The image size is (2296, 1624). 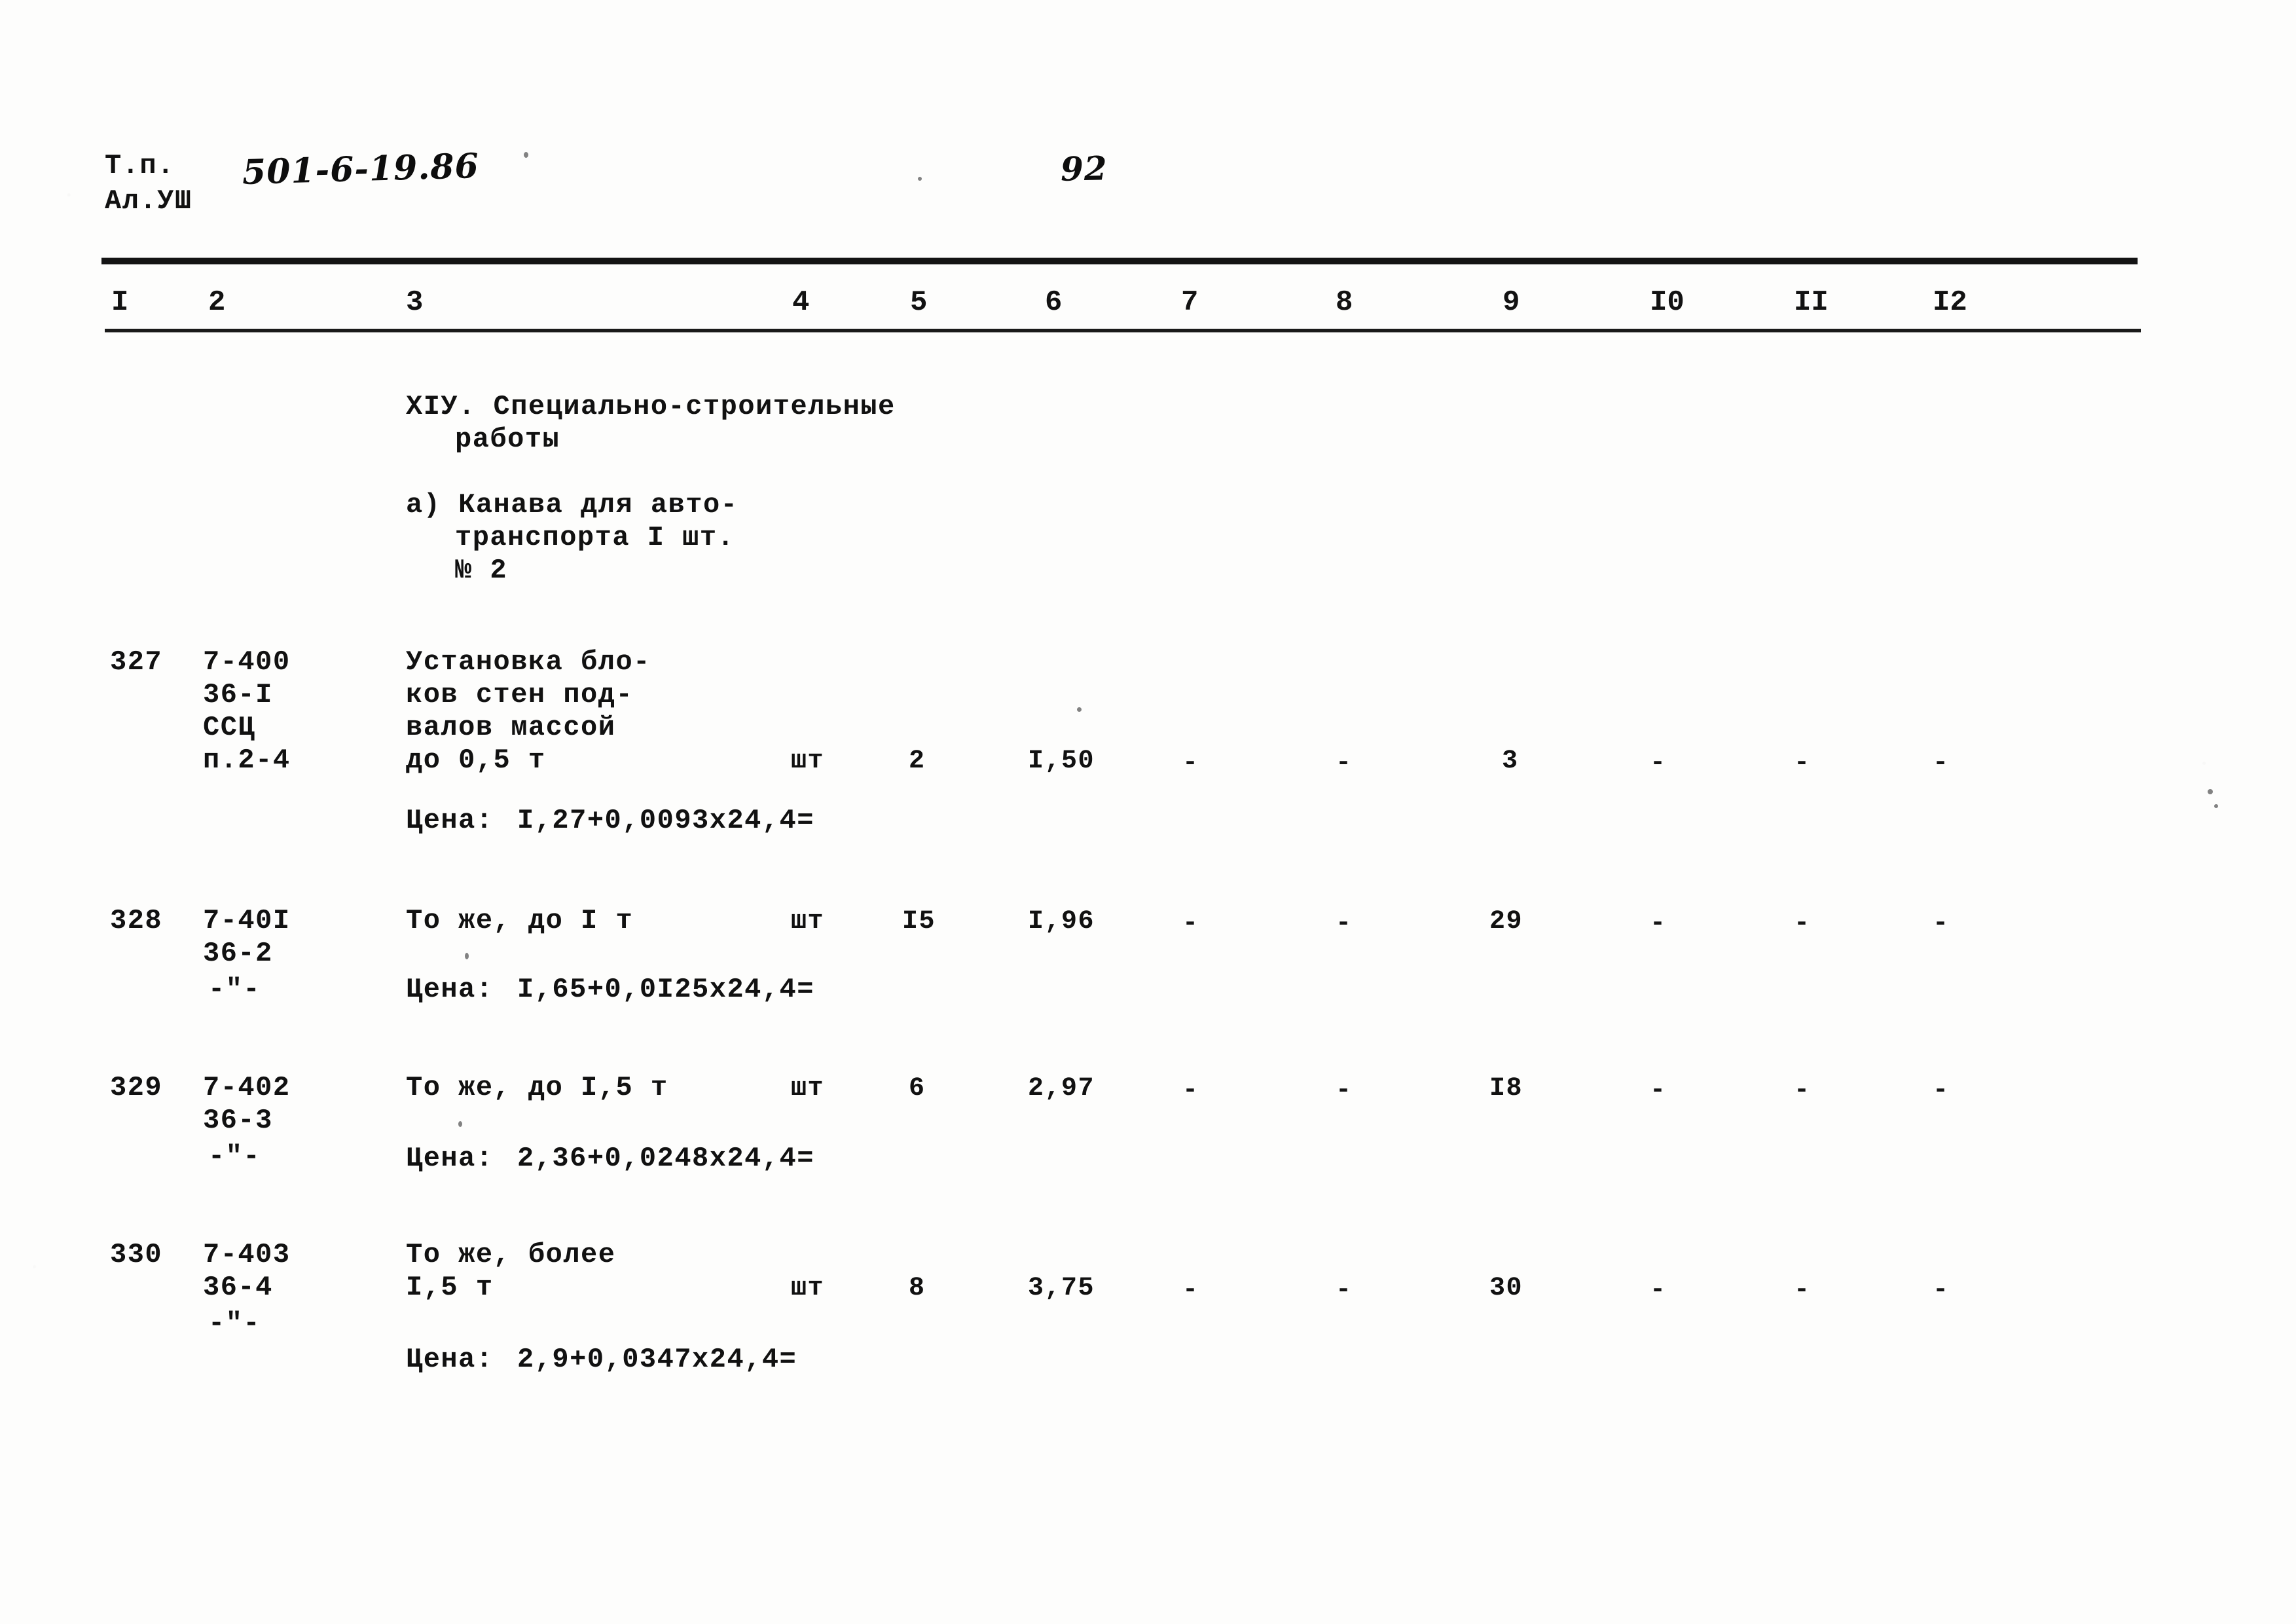 I want to click on row-description-line: ков стен под-, so click(x=520, y=694).